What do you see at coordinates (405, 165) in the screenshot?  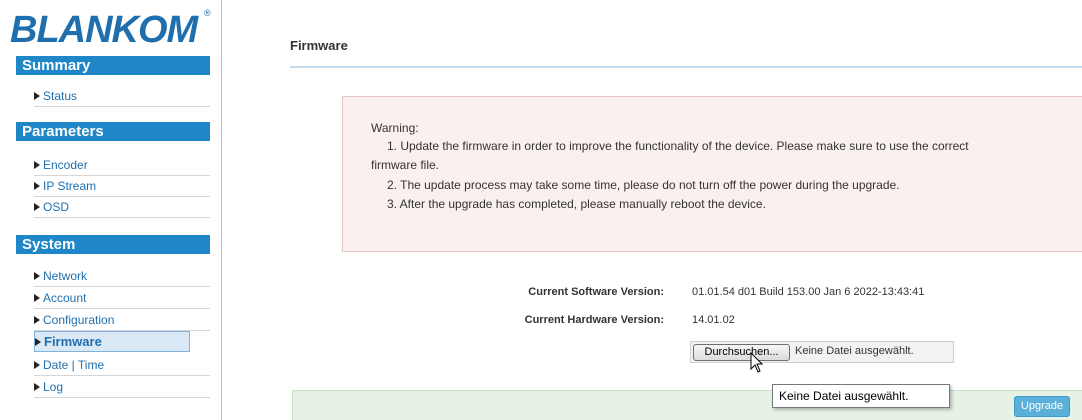 I see `warning-line-1-cont: firmware file.` at bounding box center [405, 165].